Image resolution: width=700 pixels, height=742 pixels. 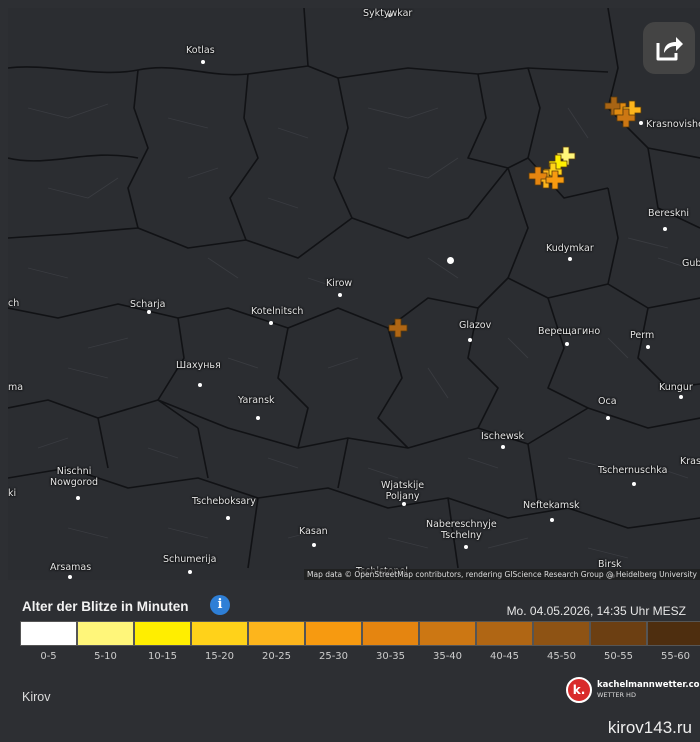 What do you see at coordinates (390, 656) in the screenshot?
I see `color-swatch-label: 30-35` at bounding box center [390, 656].